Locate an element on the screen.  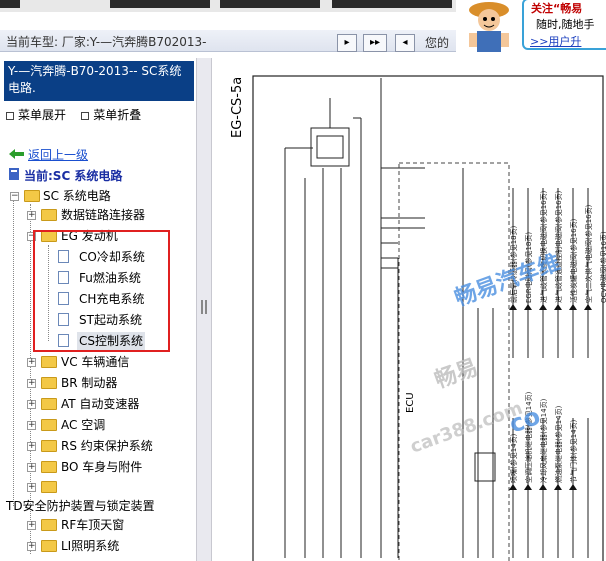
tree-item-label: AC 空调 is located at coordinates (83, 425).